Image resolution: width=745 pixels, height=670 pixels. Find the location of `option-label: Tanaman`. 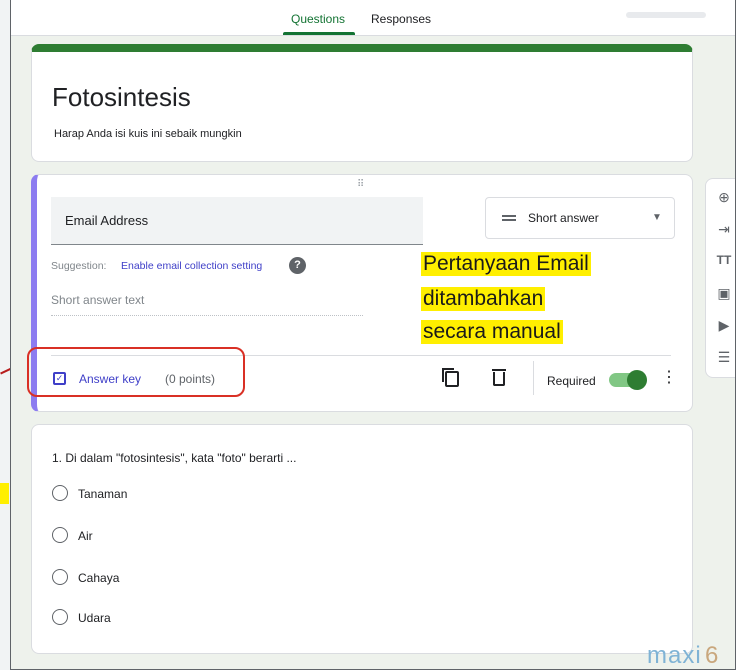

option-label: Tanaman is located at coordinates (103, 494).